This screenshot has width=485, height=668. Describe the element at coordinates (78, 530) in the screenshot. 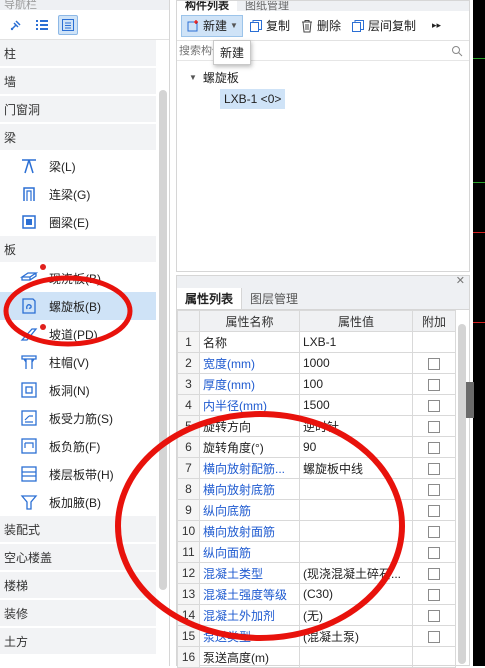

I see `category-zhuangpei: 装配式` at that location.